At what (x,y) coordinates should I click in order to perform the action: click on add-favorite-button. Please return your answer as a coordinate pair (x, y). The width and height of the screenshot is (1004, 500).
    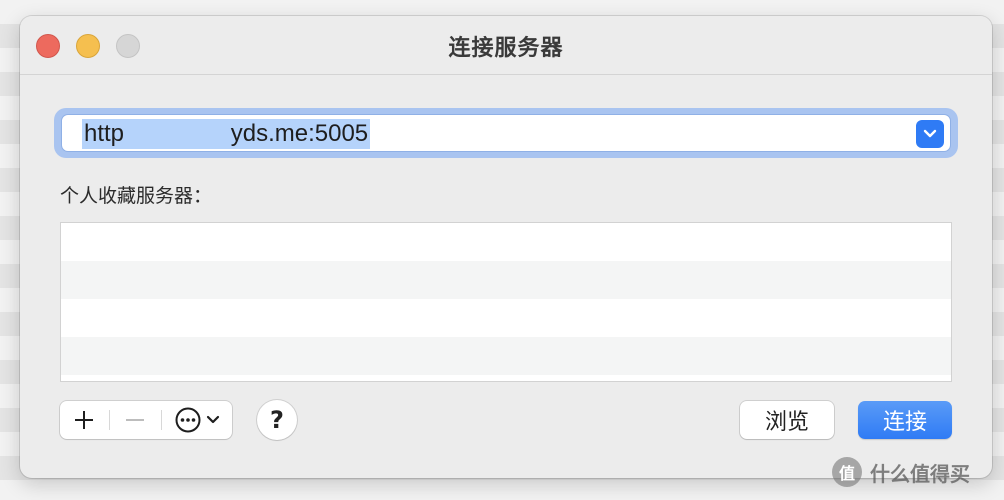
    Looking at the image, I should click on (84, 420).